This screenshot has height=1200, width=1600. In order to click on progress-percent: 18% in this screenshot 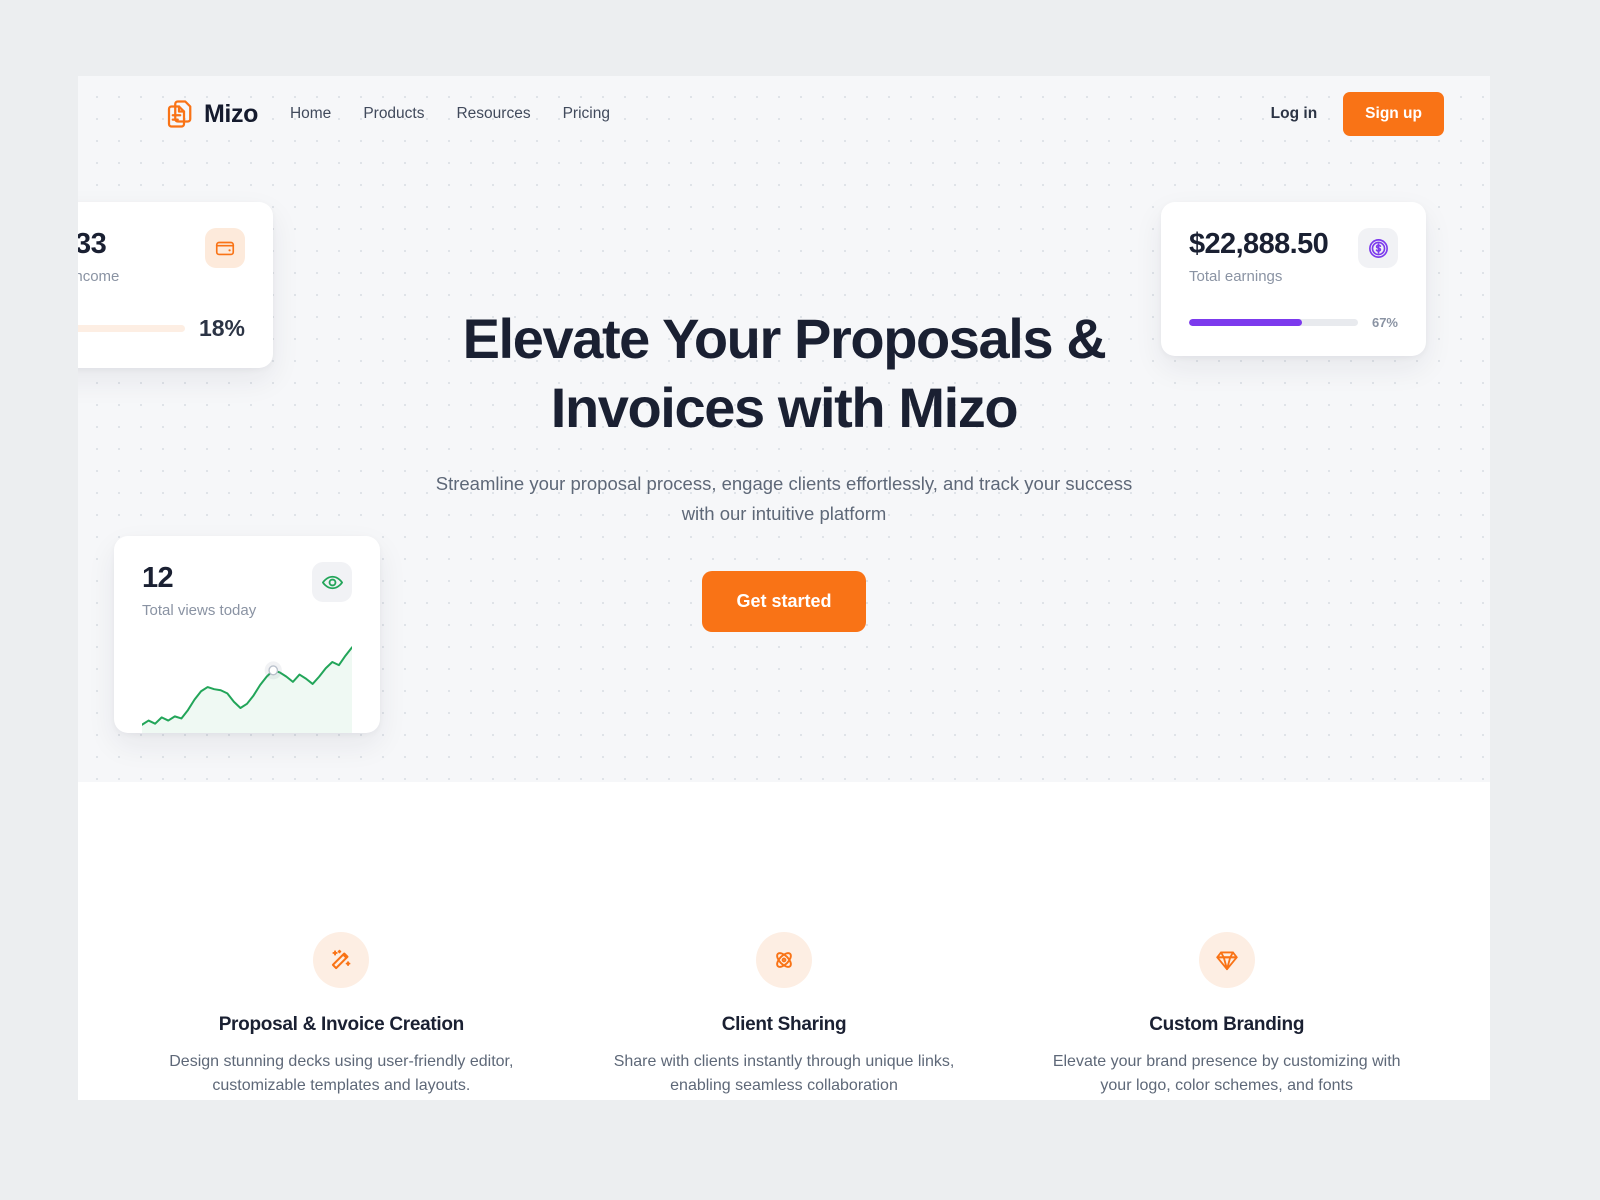, I will do `click(221, 328)`.